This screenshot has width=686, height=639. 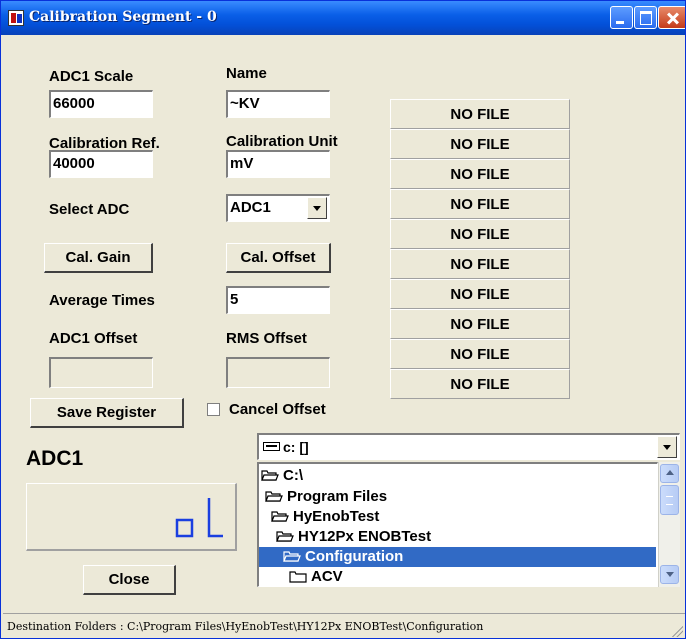 I want to click on calibration-ref-field: 40000, so click(x=101, y=164).